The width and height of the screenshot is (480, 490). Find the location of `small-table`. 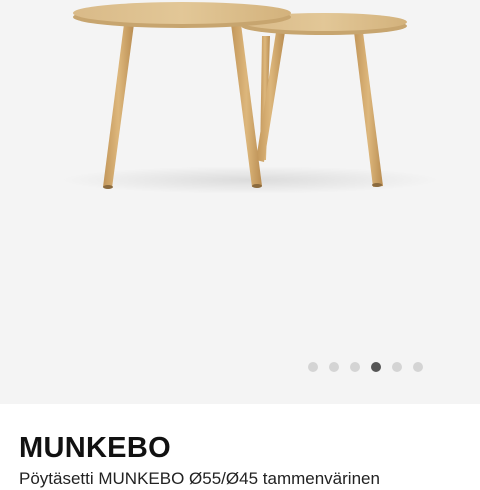

small-table is located at coordinates (324, 100).